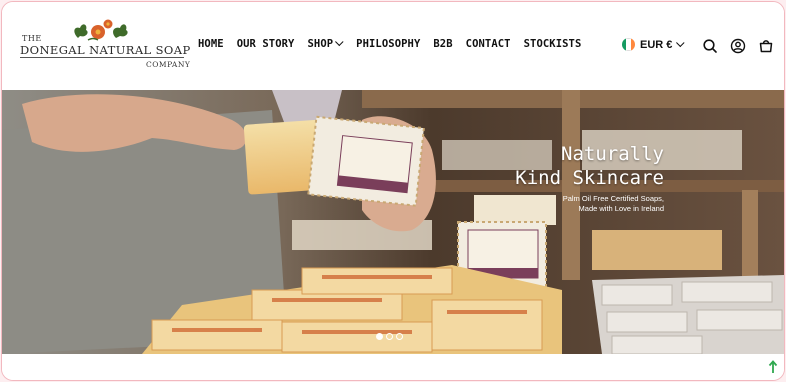  What do you see at coordinates (168, 64) in the screenshot?
I see `logo-company: COMPANY` at bounding box center [168, 64].